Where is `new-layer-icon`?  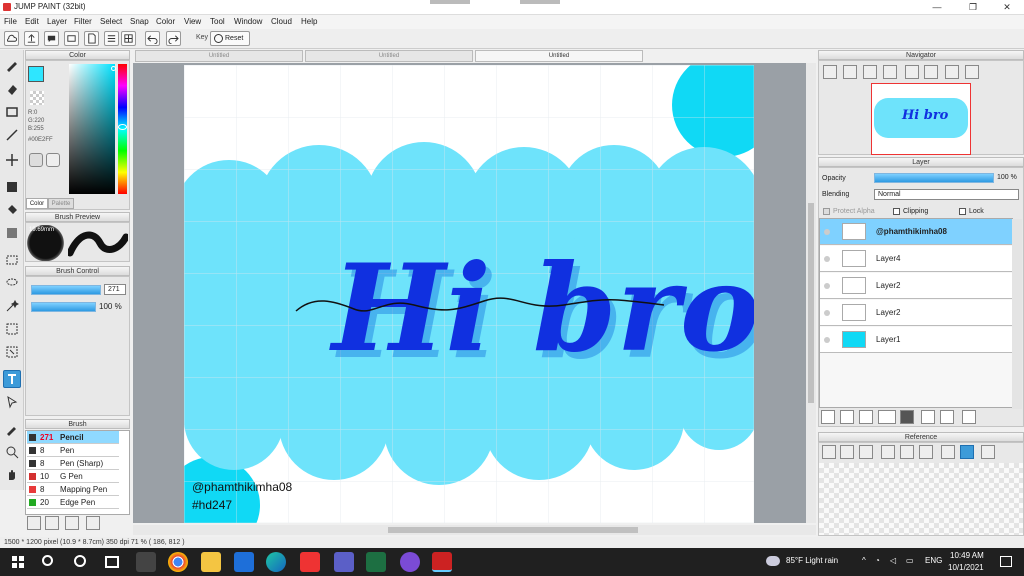
new-layer-icon is located at coordinates (828, 417).